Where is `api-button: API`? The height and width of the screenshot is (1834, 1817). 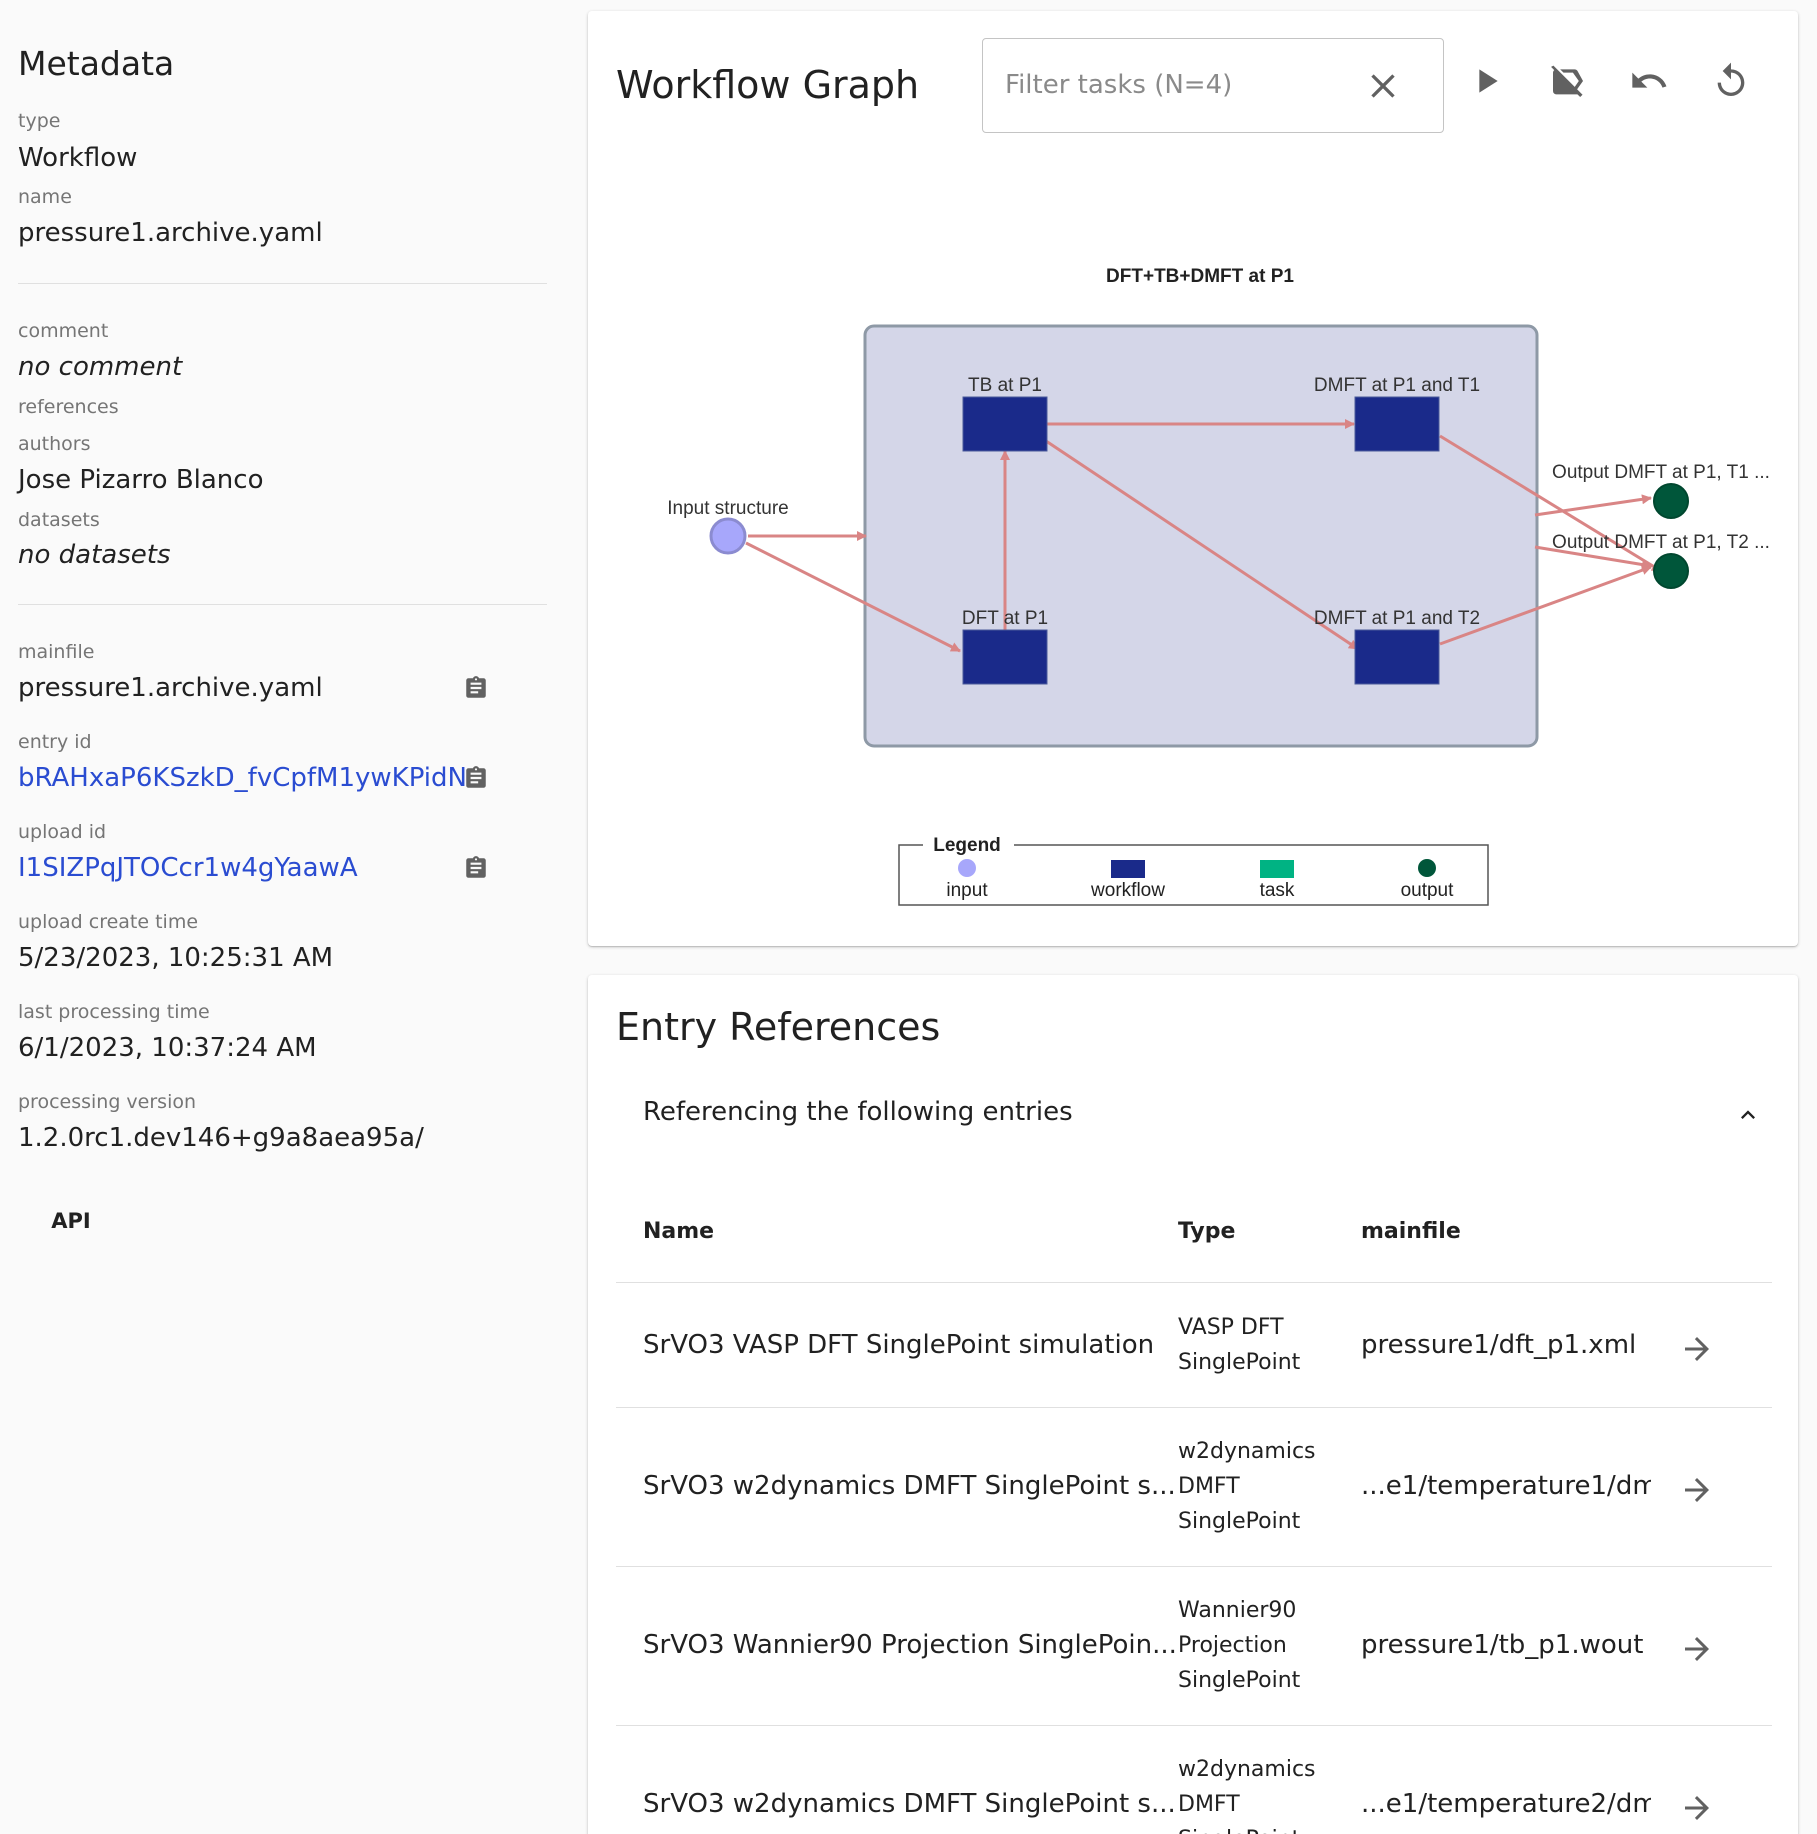
api-button: API is located at coordinates (71, 1221).